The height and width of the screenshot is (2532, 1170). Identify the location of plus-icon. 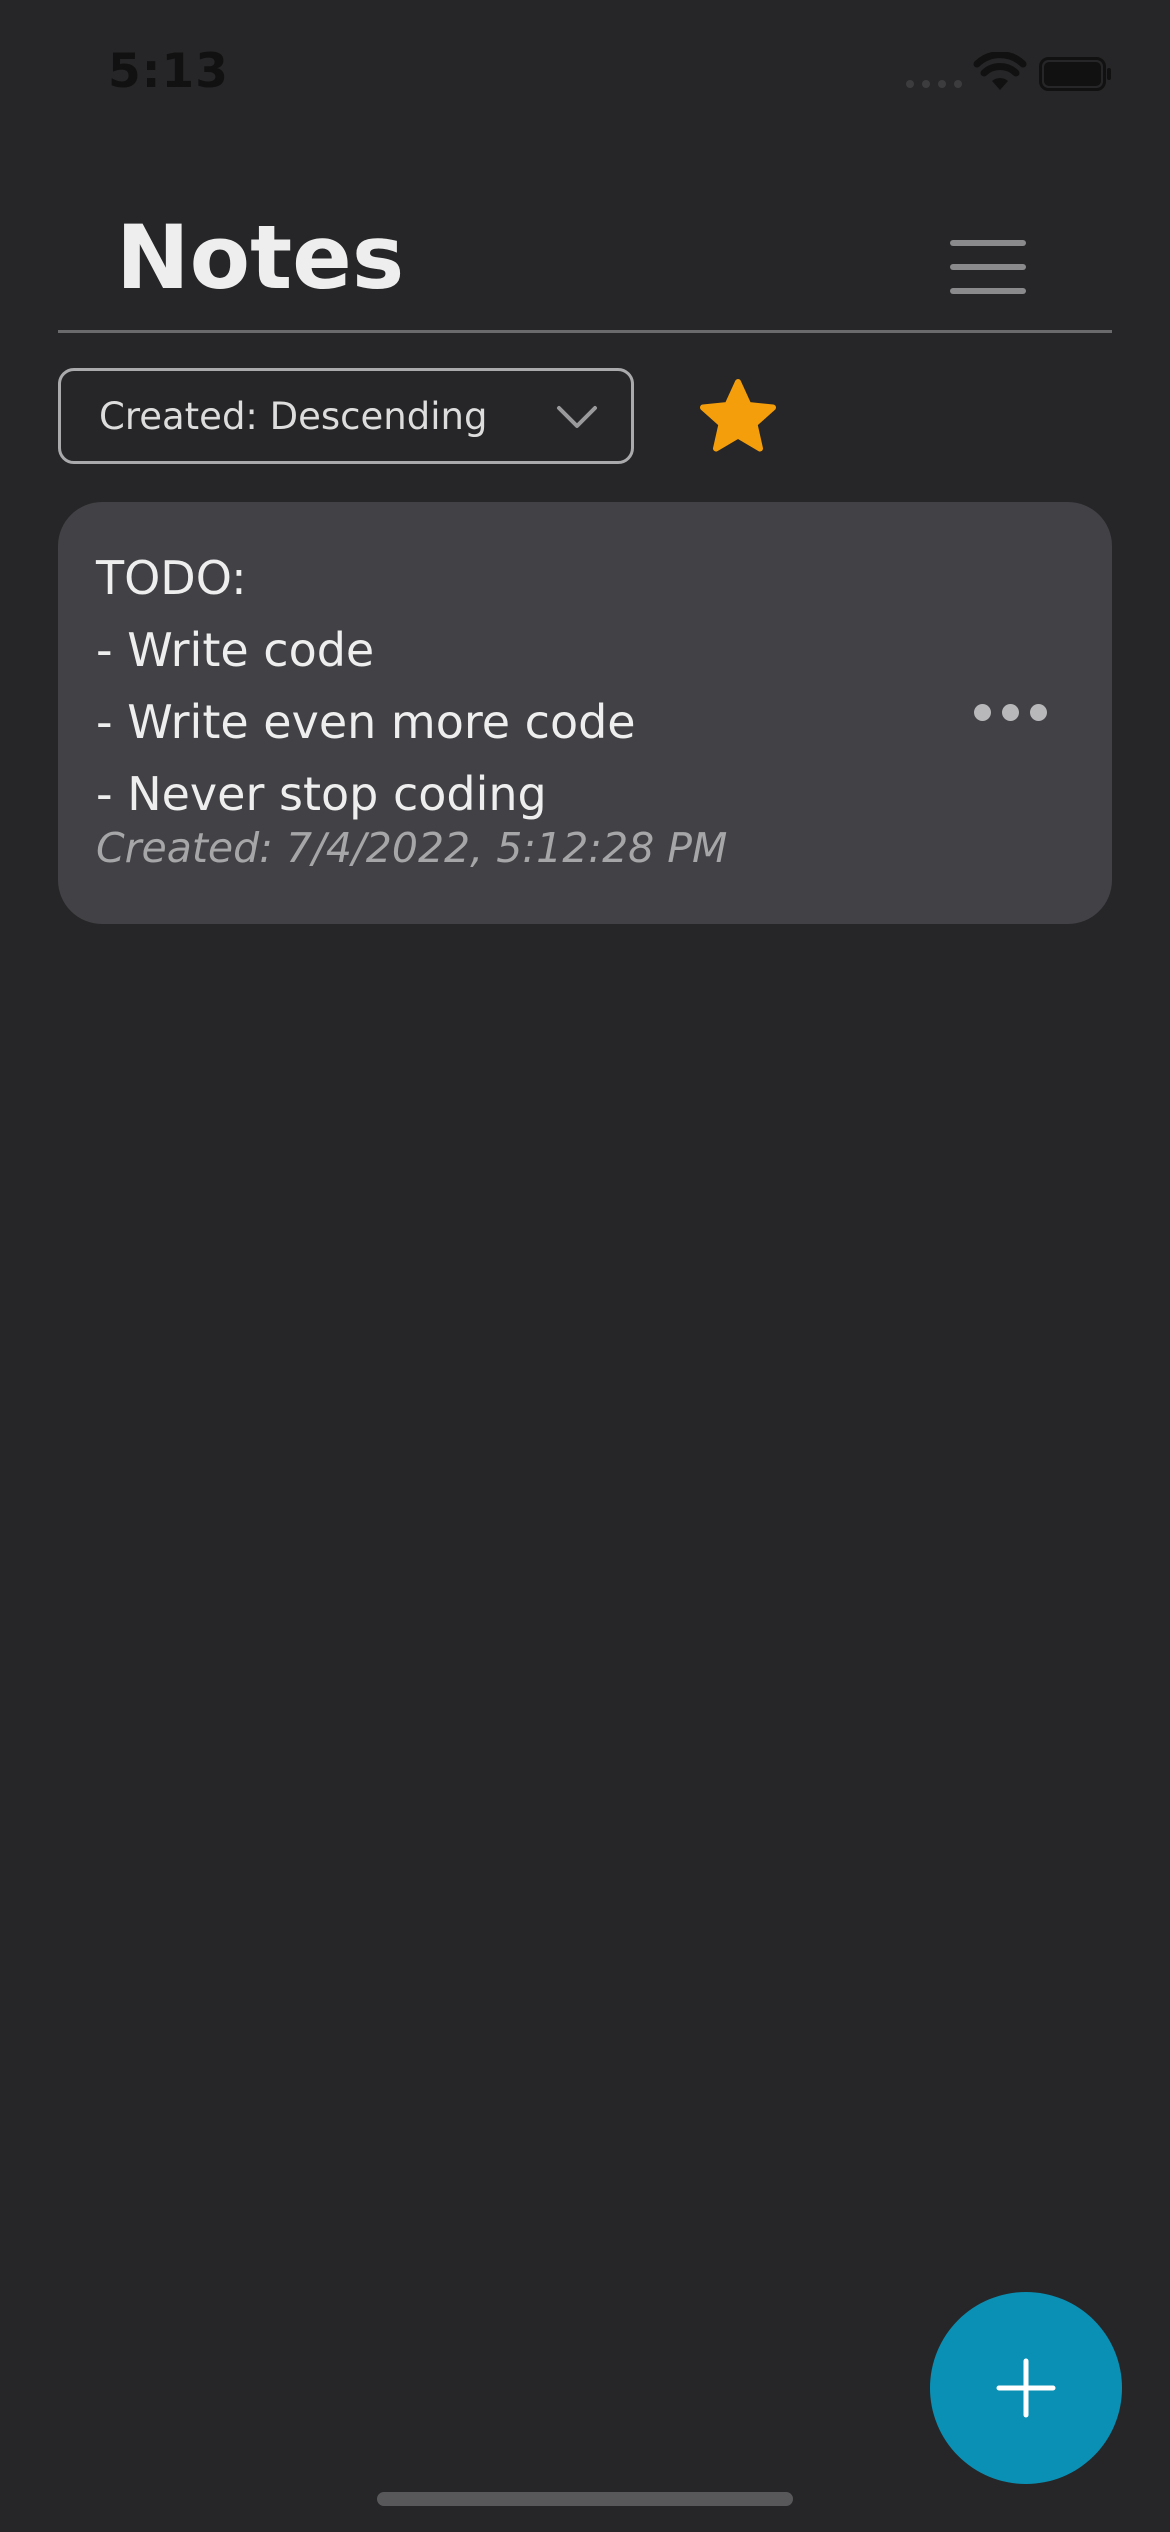
(1026, 2388).